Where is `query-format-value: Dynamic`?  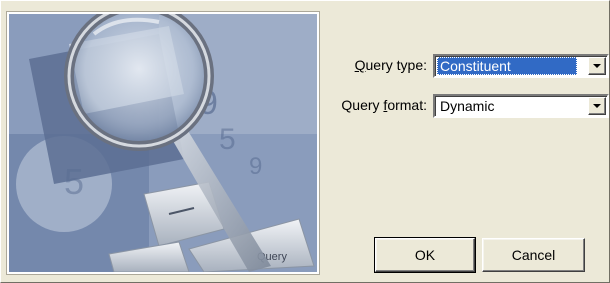 query-format-value: Dynamic is located at coordinates (467, 106).